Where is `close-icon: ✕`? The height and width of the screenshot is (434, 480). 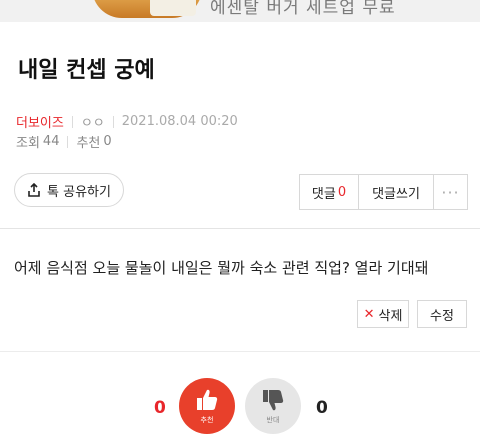
close-icon: ✕ is located at coordinates (369, 314).